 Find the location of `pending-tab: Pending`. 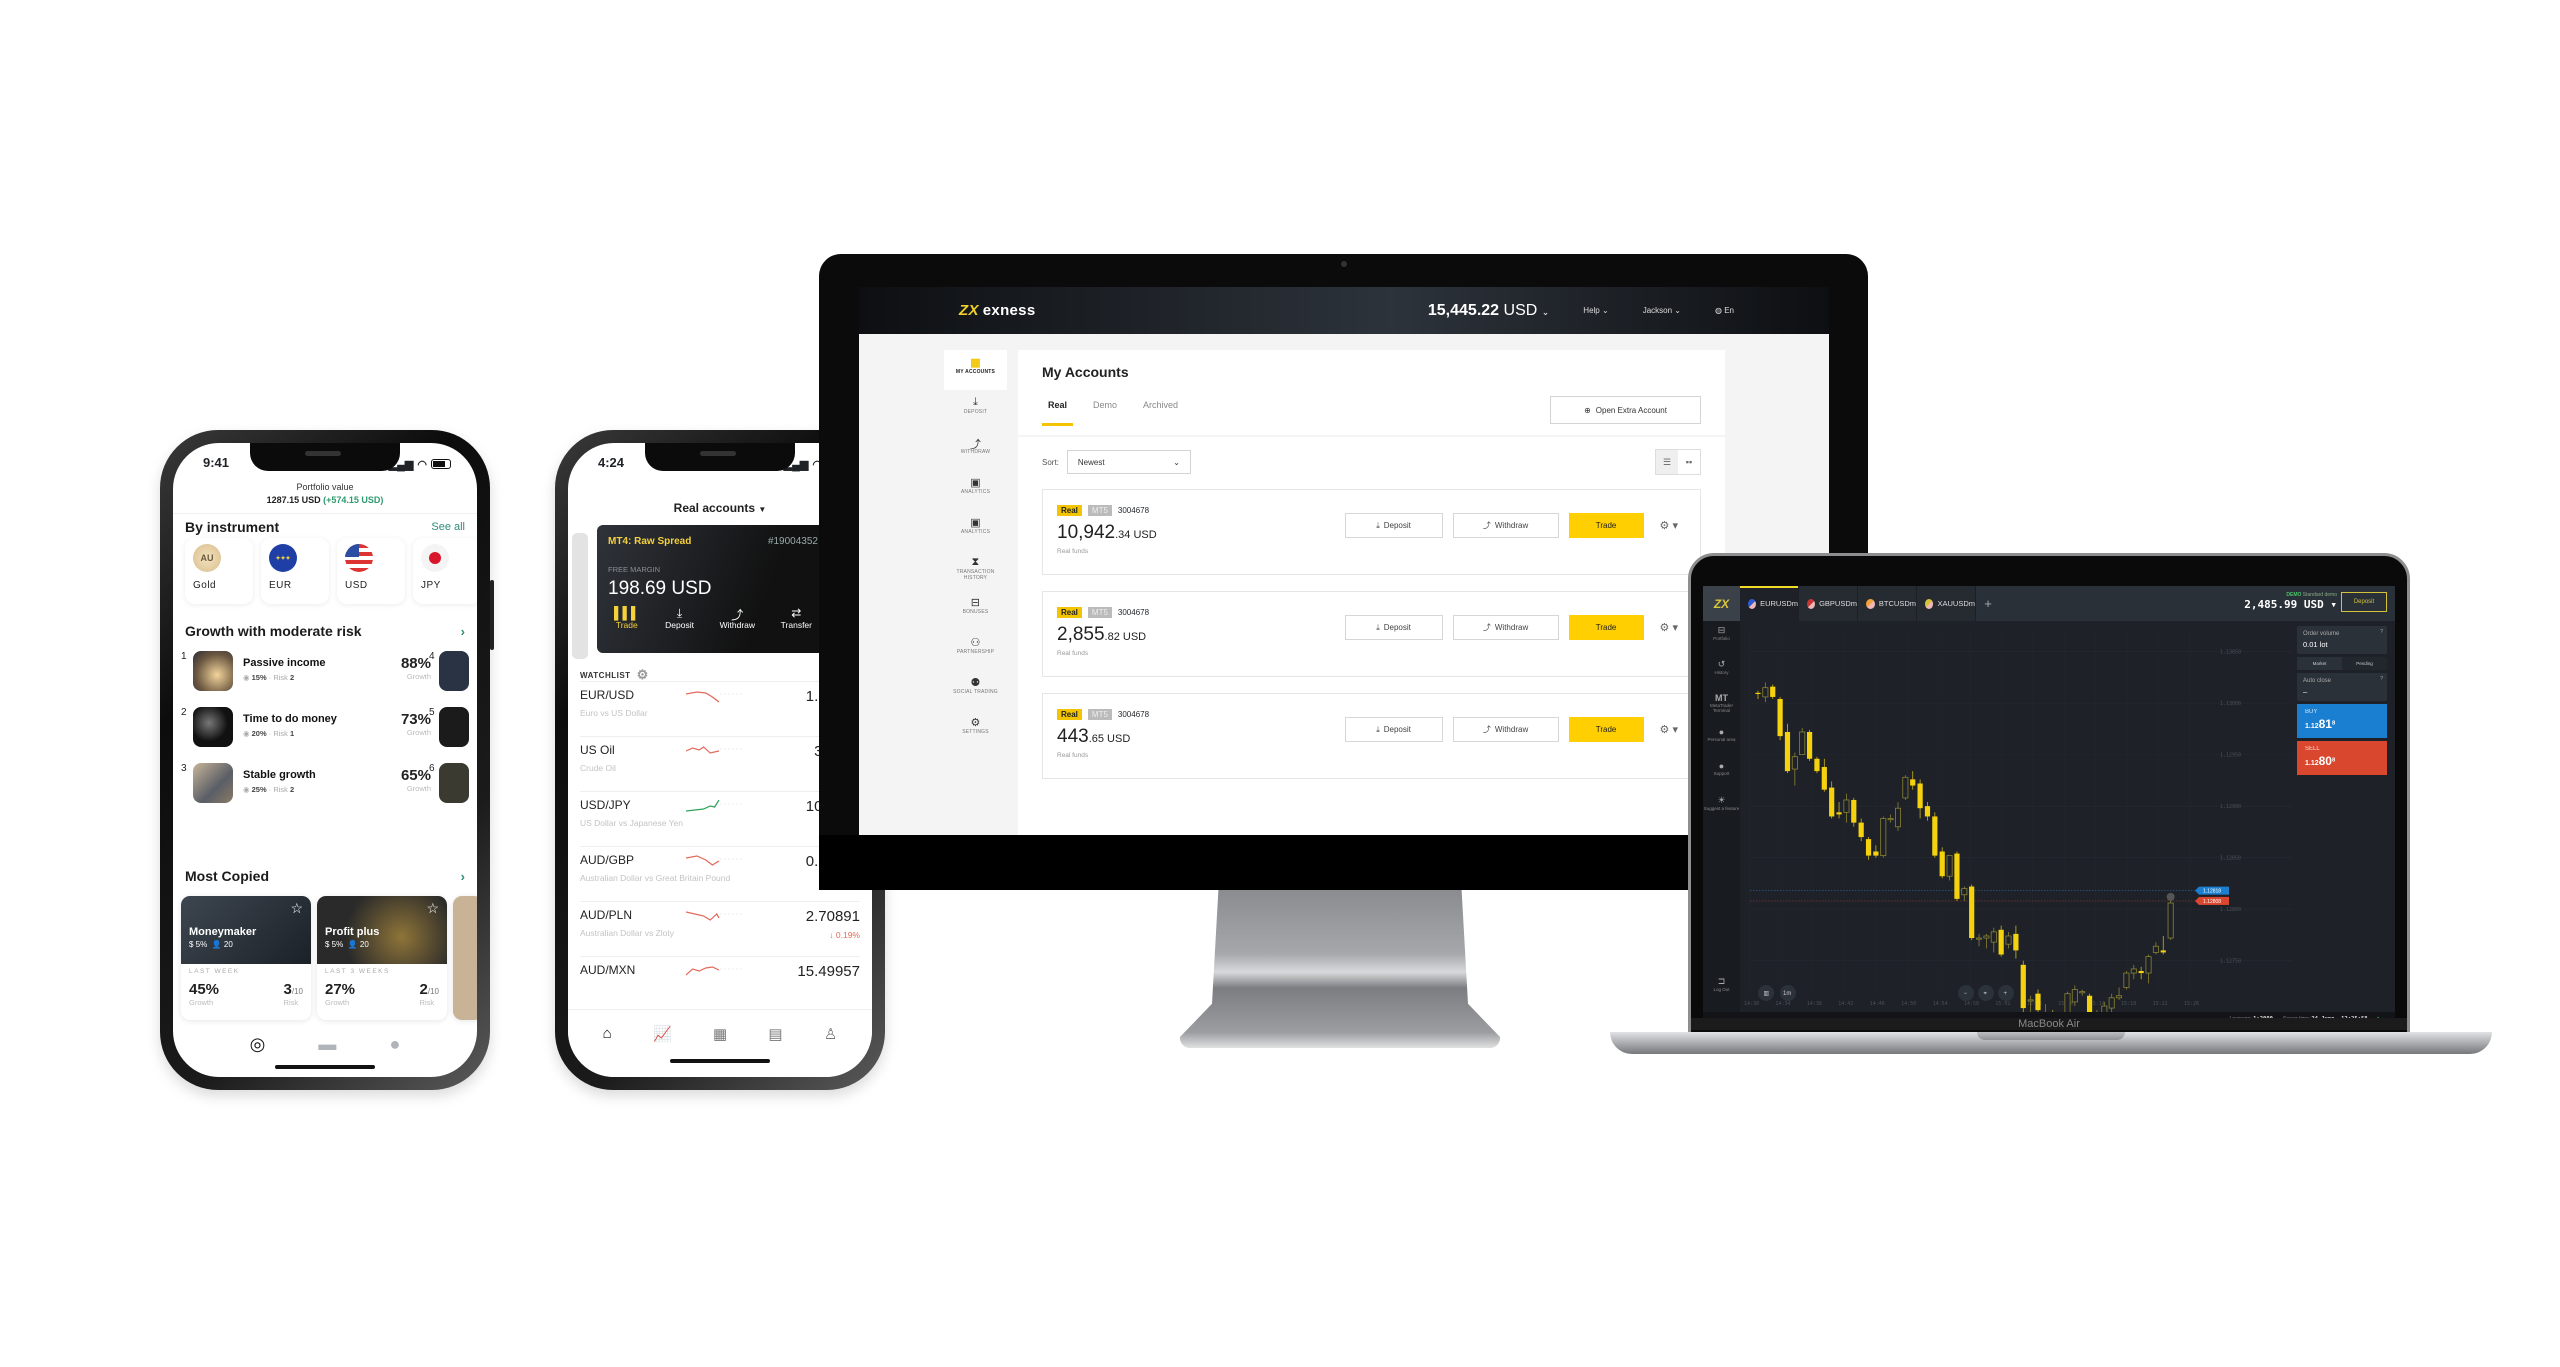

pending-tab: Pending is located at coordinates (2364, 663).